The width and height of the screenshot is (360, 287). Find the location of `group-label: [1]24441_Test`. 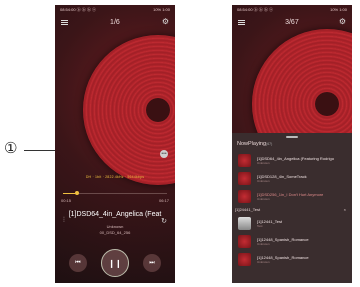

group-label: [1]24441_Test is located at coordinates (248, 209).